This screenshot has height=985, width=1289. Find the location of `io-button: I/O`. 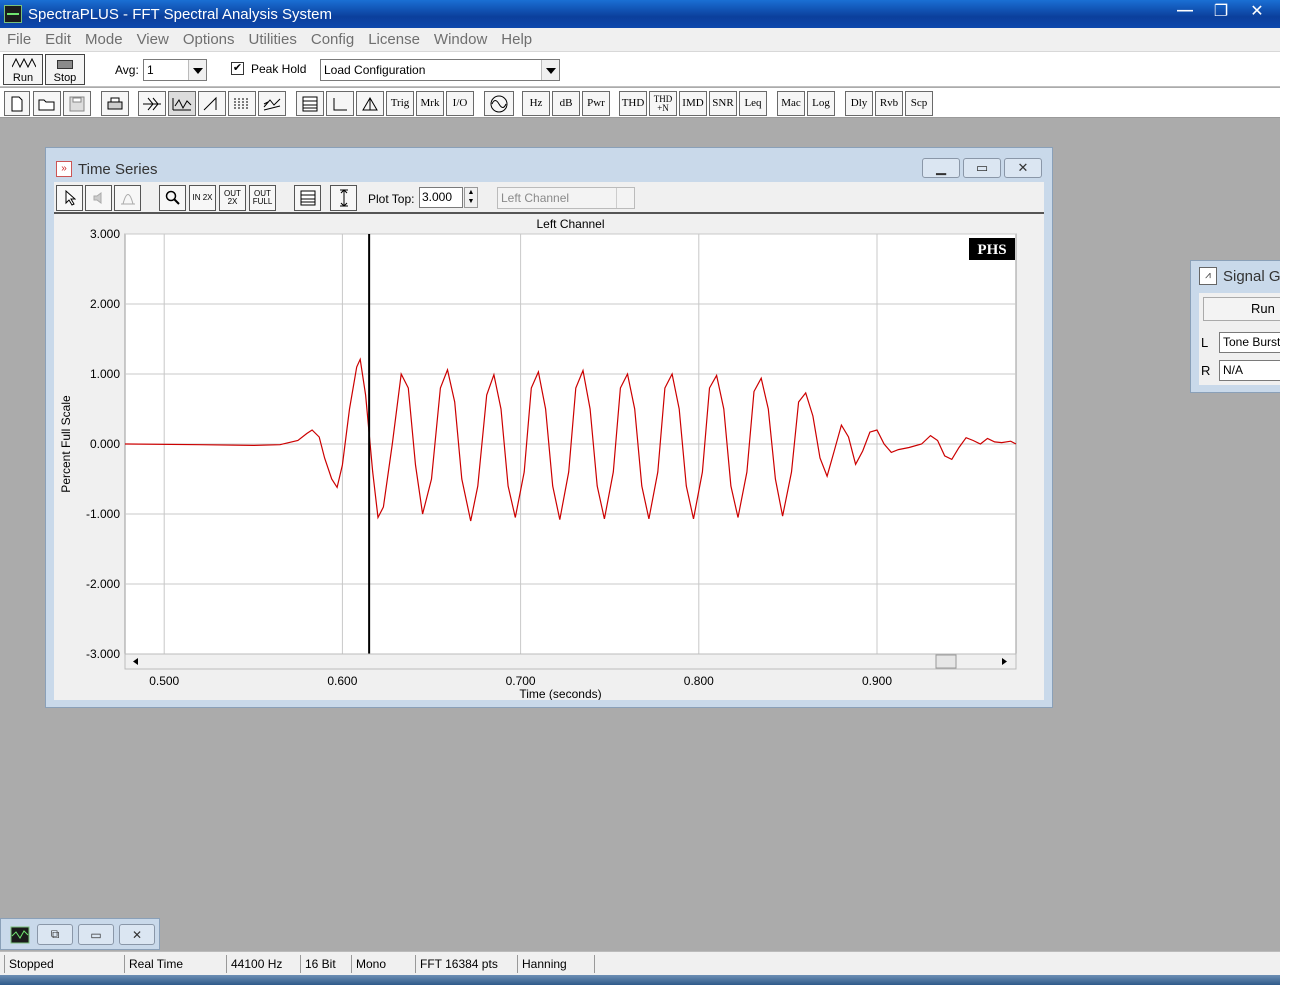

io-button: I/O is located at coordinates (460, 103).